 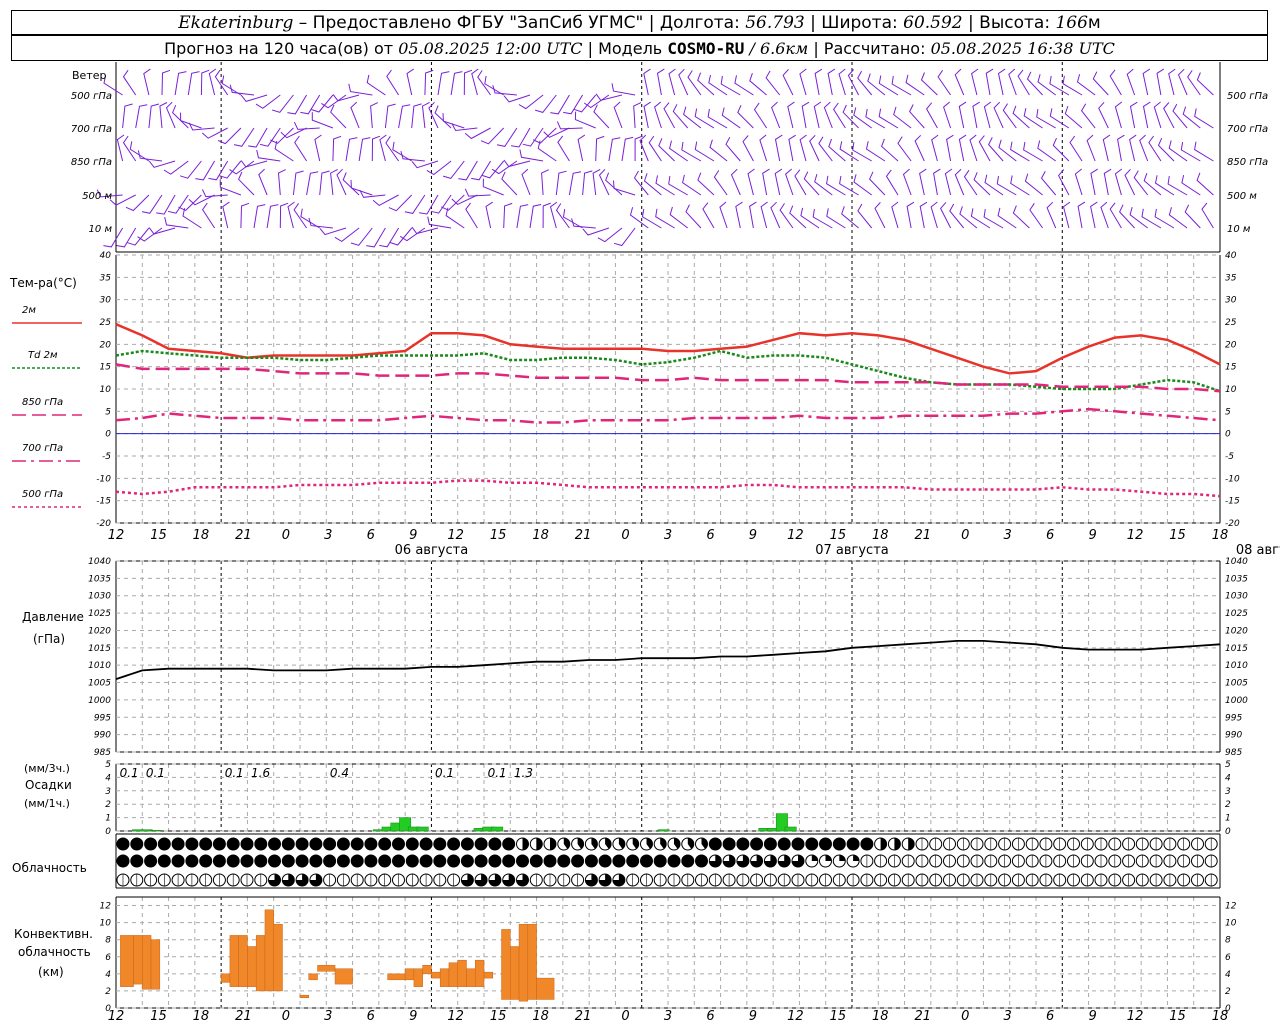 I want to click on ytick-left-conv: 10, so click(x=106, y=924).